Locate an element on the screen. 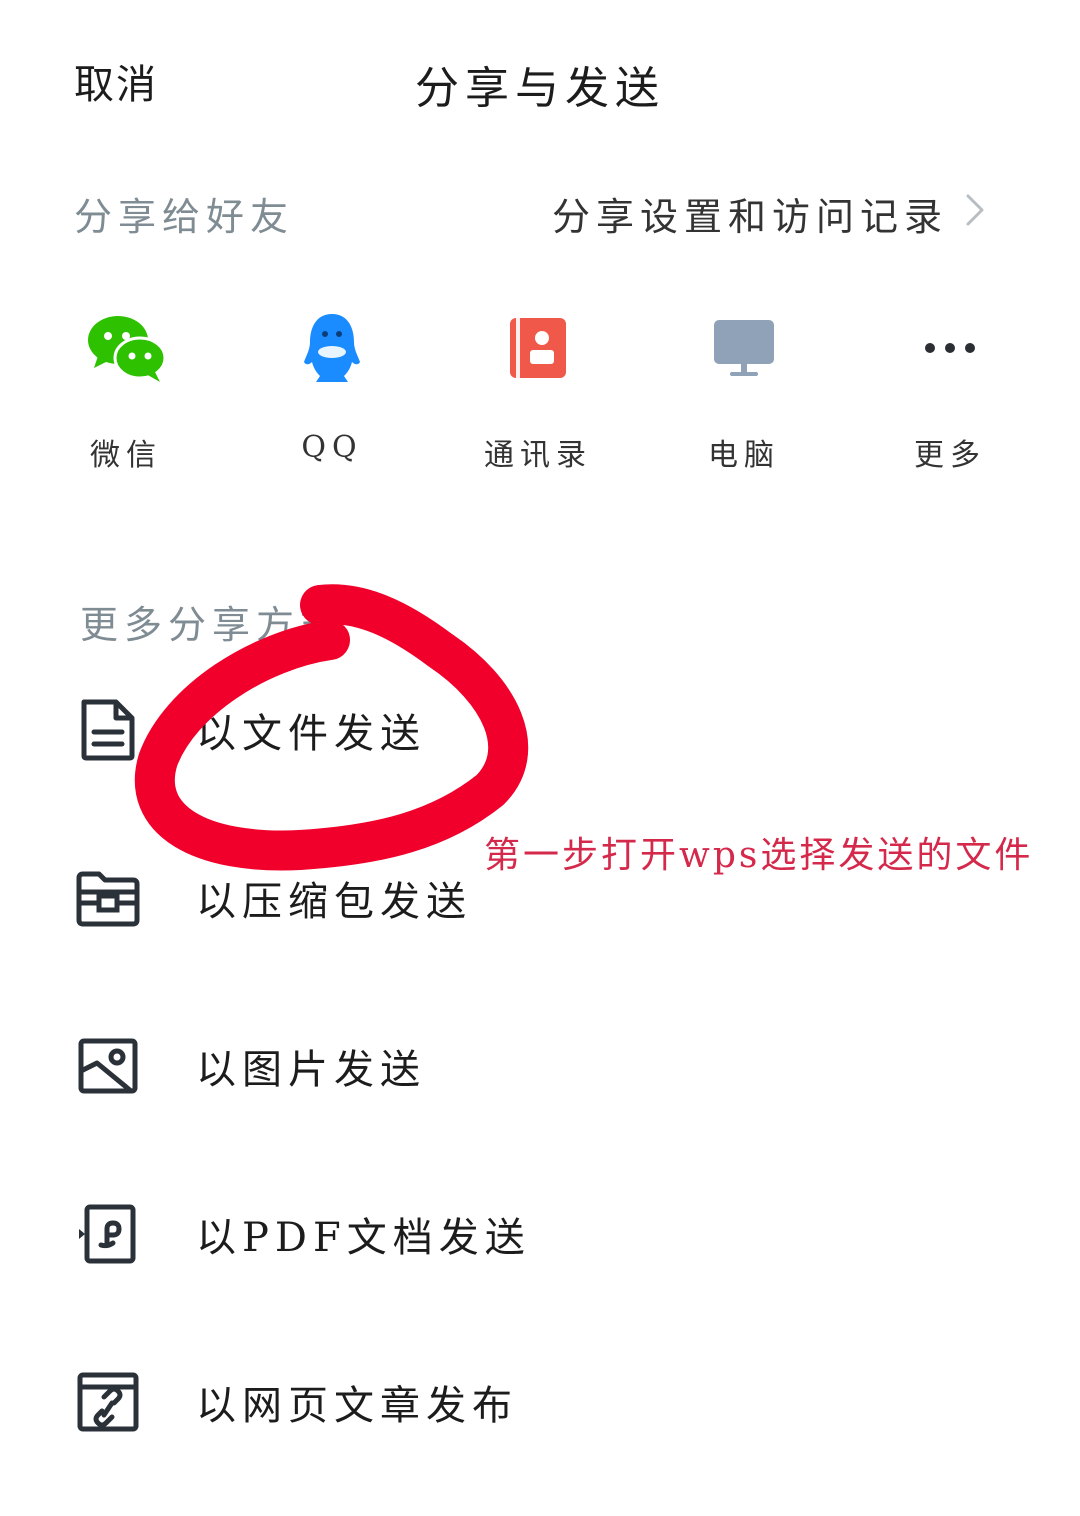  publish-as-web-article-label: 以网页文章发布 is located at coordinates (357, 1406).